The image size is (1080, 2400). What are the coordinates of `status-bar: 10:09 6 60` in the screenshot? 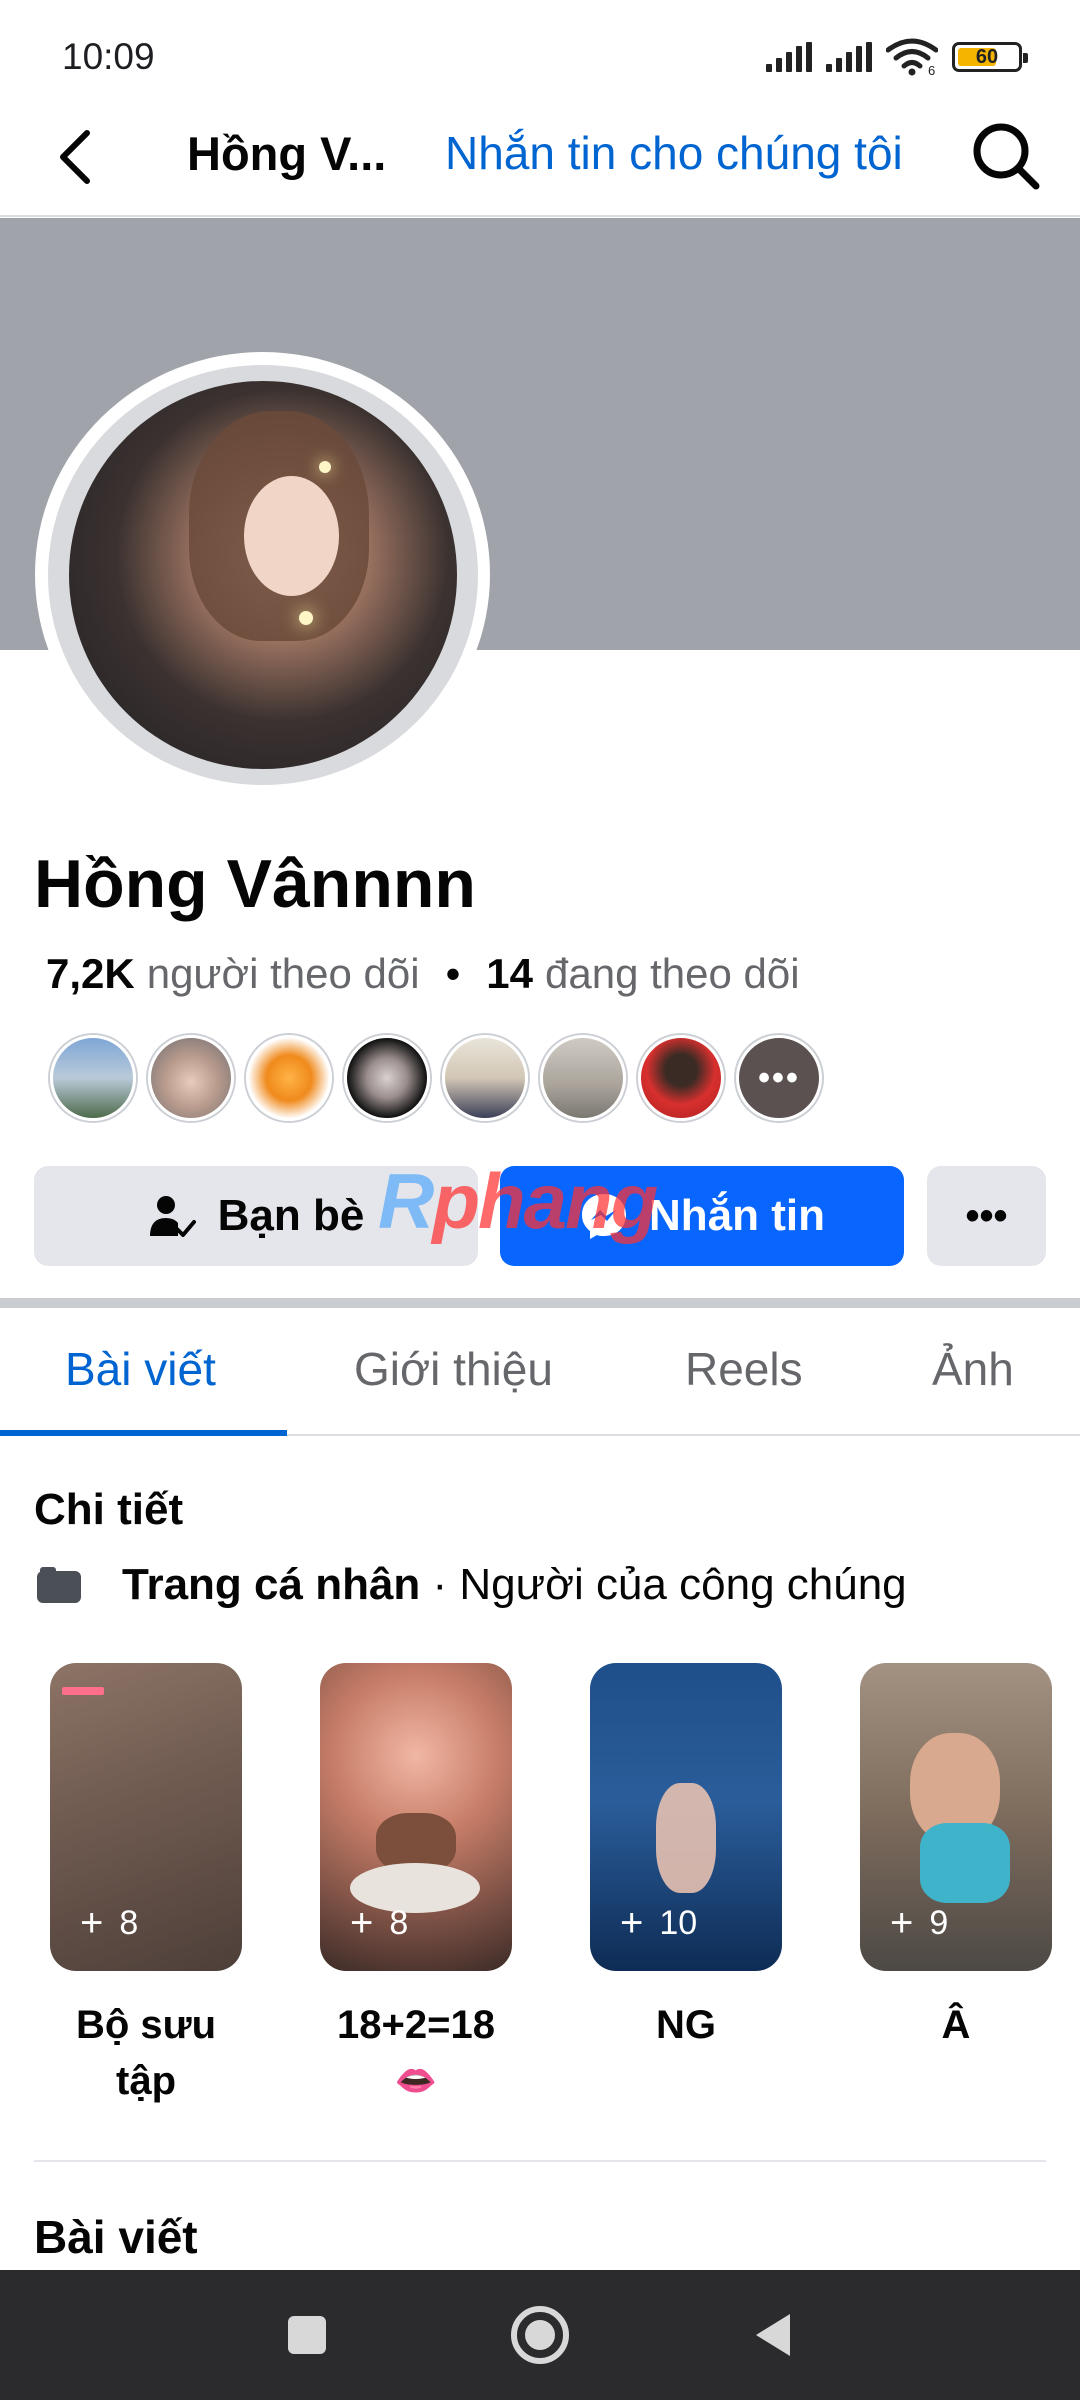 It's located at (540, 50).